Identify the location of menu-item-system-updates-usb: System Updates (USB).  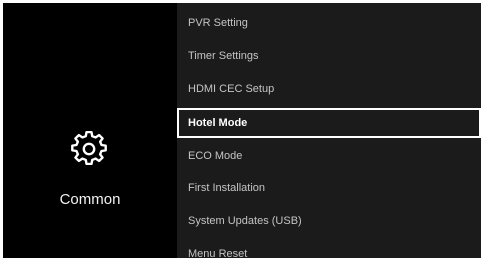
(329, 221).